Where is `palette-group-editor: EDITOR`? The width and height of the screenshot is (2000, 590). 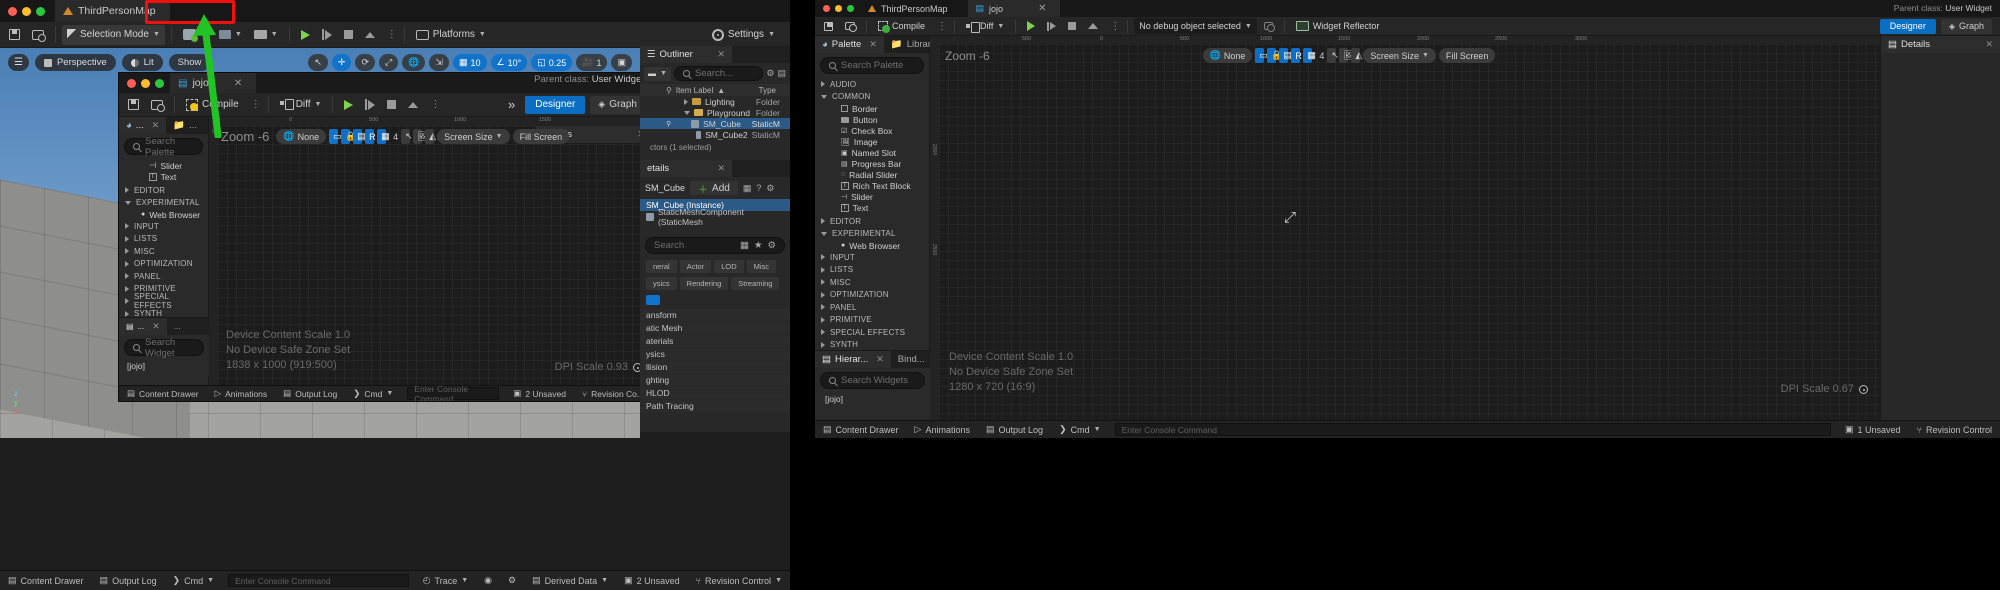 palette-group-editor: EDITOR is located at coordinates (872, 221).